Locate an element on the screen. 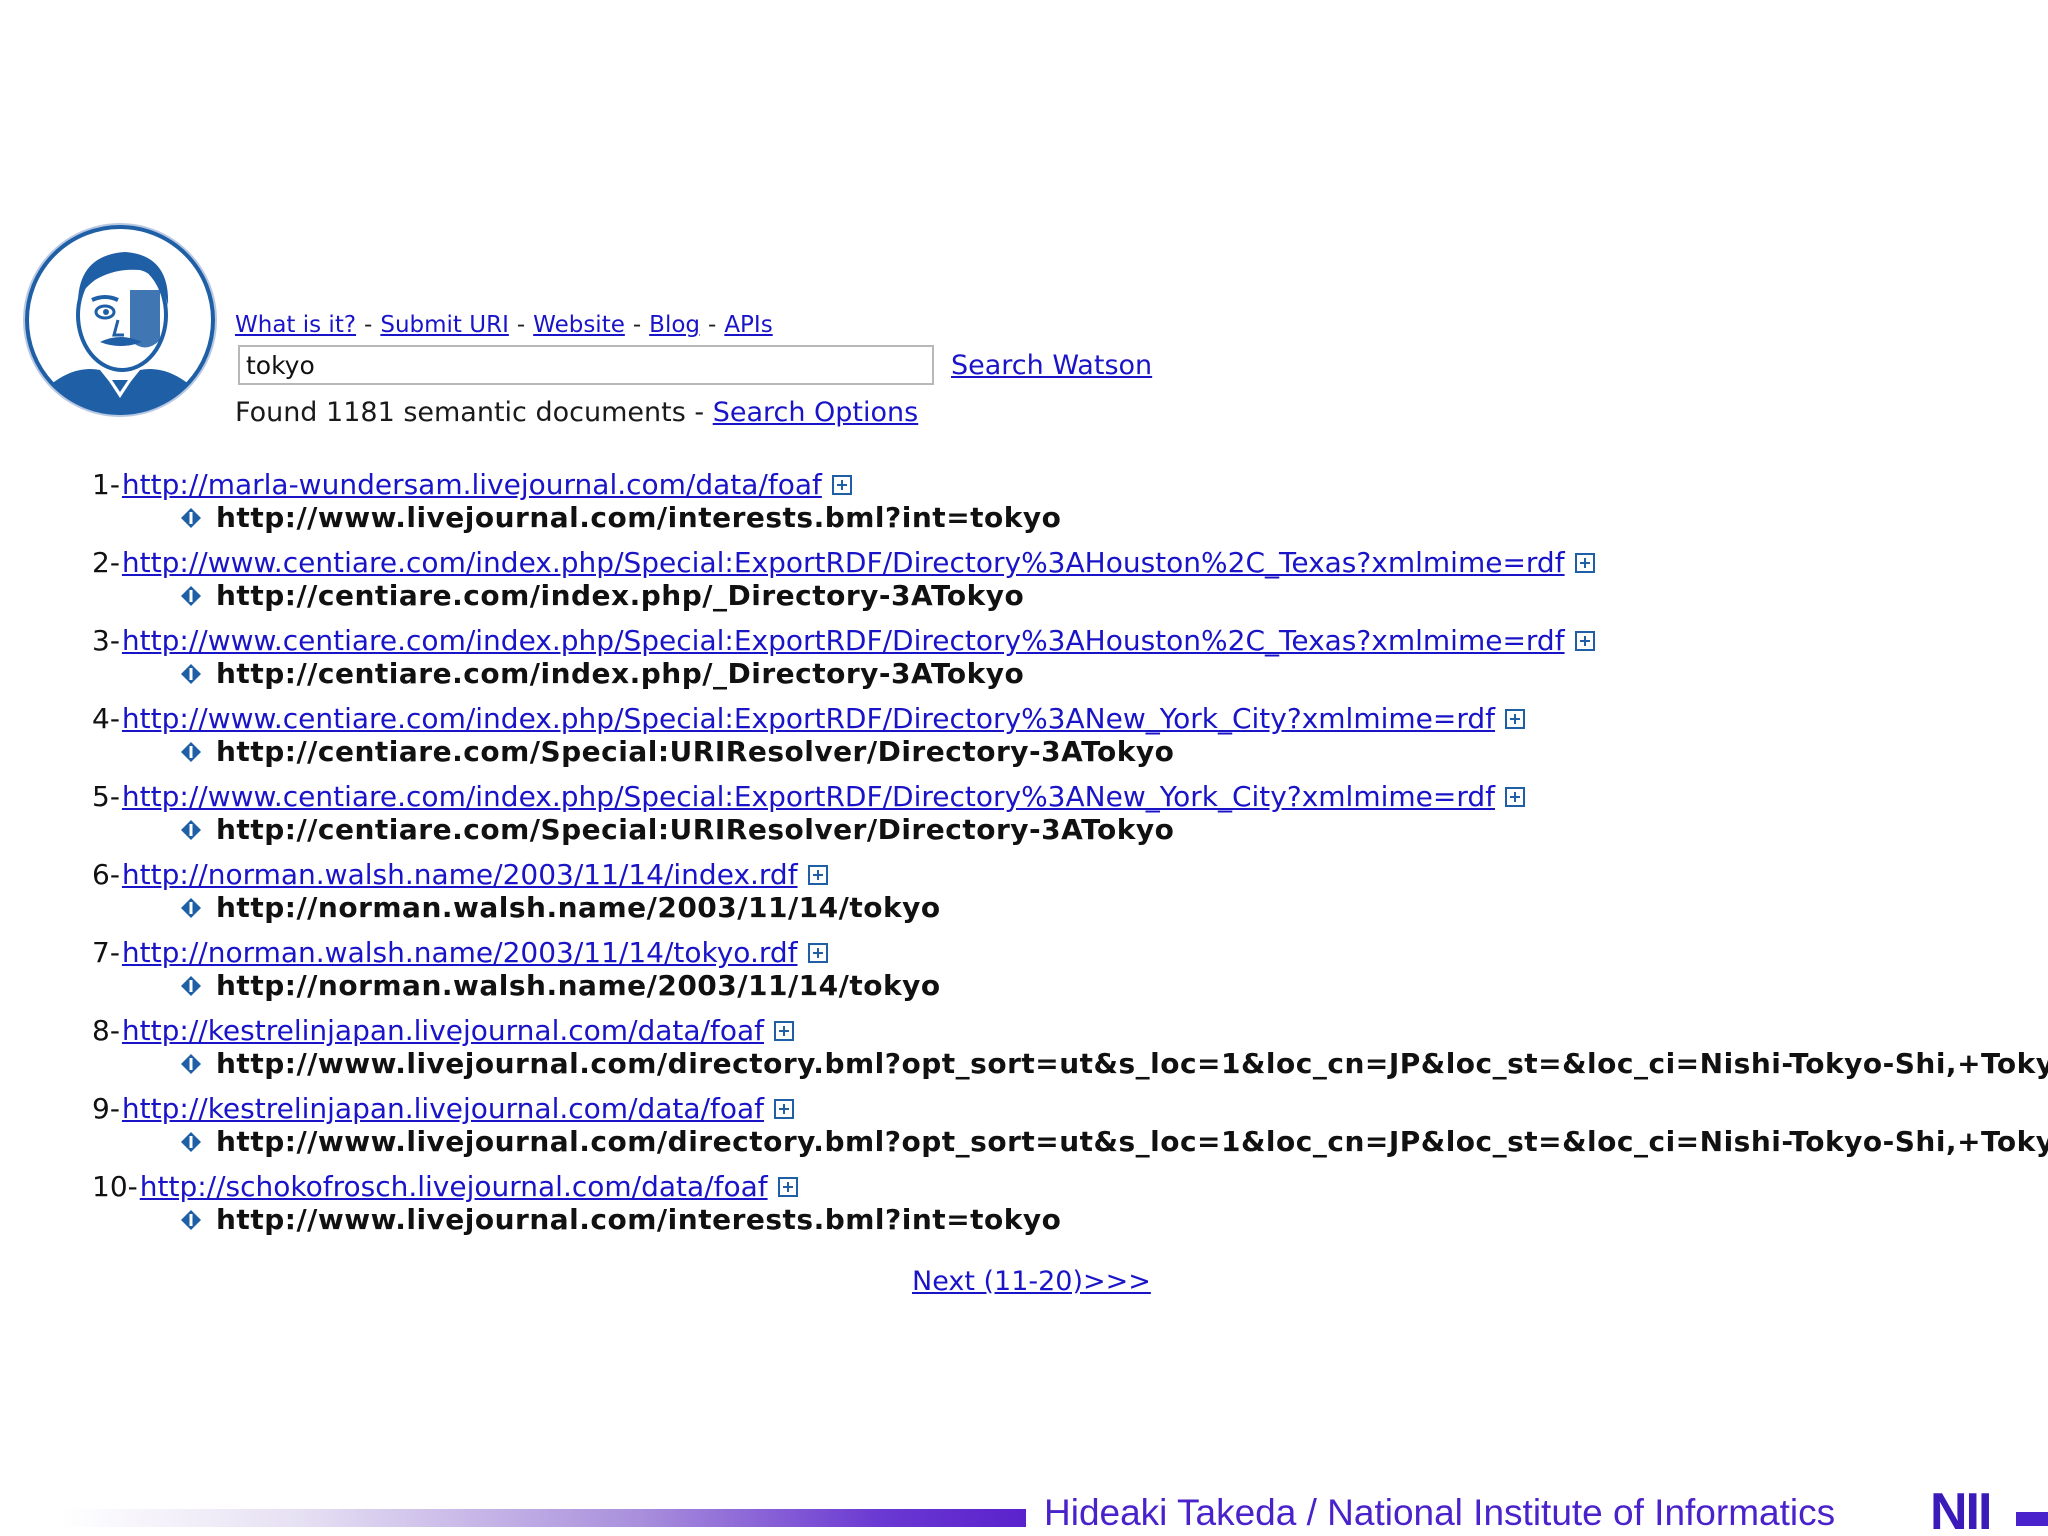  search-row: Search Watson is located at coordinates (695, 365).